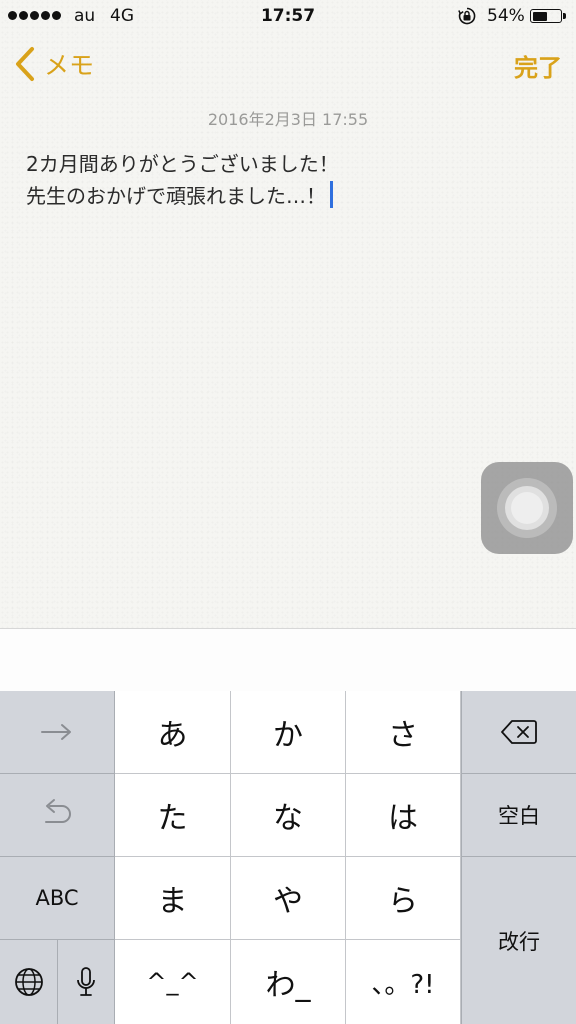 Image resolution: width=576 pixels, height=1024 pixels. I want to click on back-button-label: メモ, so click(69, 65).